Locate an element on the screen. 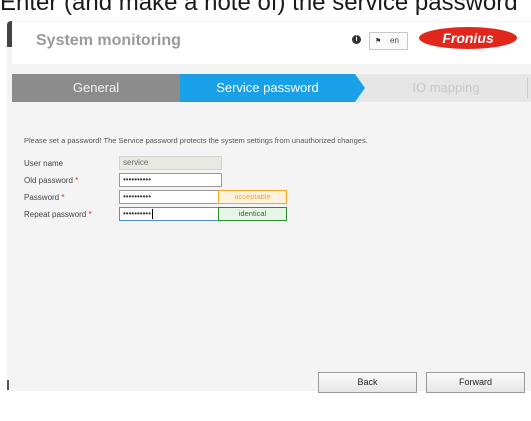 This screenshot has width=531, height=421. back-button: Back is located at coordinates (367, 382).